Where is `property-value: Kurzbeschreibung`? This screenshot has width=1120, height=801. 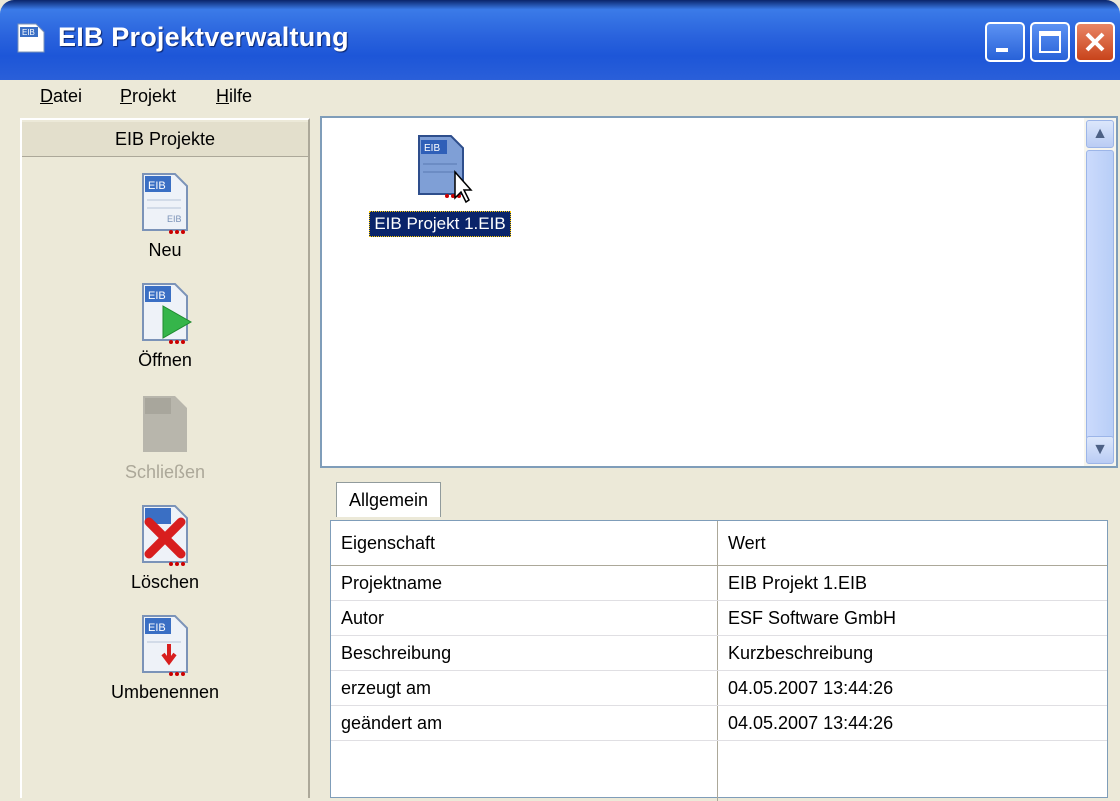 property-value: Kurzbeschreibung is located at coordinates (801, 653).